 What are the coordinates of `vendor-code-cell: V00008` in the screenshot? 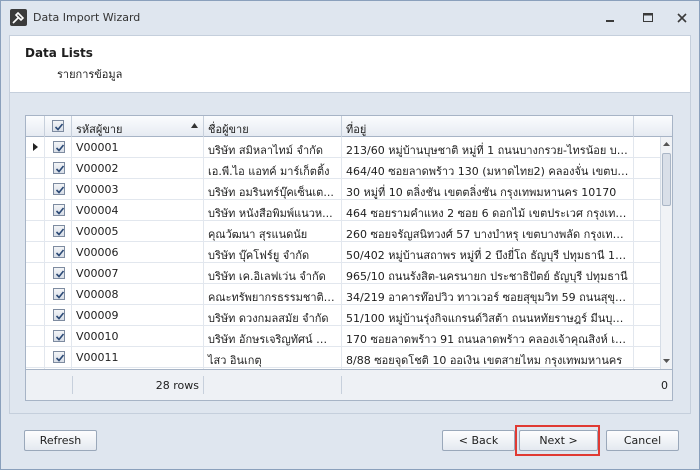 It's located at (138, 294).